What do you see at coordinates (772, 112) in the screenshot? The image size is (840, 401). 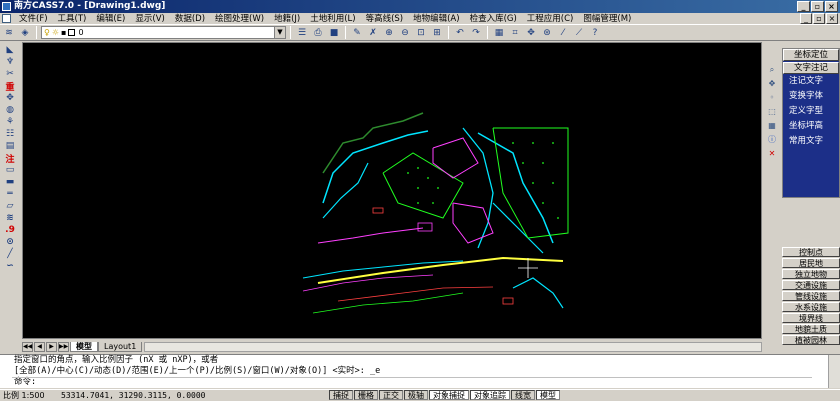 I see `select-icon: ⬚` at bounding box center [772, 112].